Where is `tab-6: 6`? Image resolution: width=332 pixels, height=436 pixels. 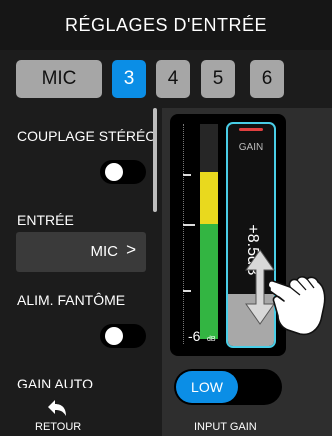 tab-6: 6 is located at coordinates (267, 79).